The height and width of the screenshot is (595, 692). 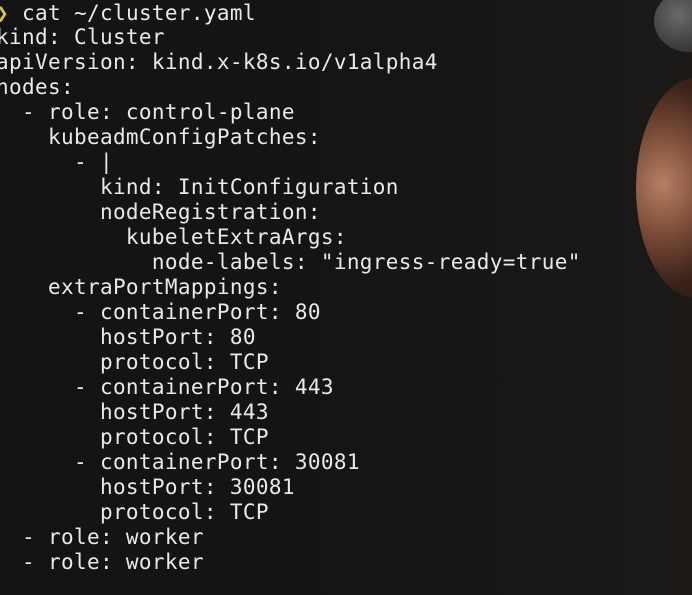 What do you see at coordinates (147, 487) in the screenshot?
I see `yaml-line: hostPort: 30081` at bounding box center [147, 487].